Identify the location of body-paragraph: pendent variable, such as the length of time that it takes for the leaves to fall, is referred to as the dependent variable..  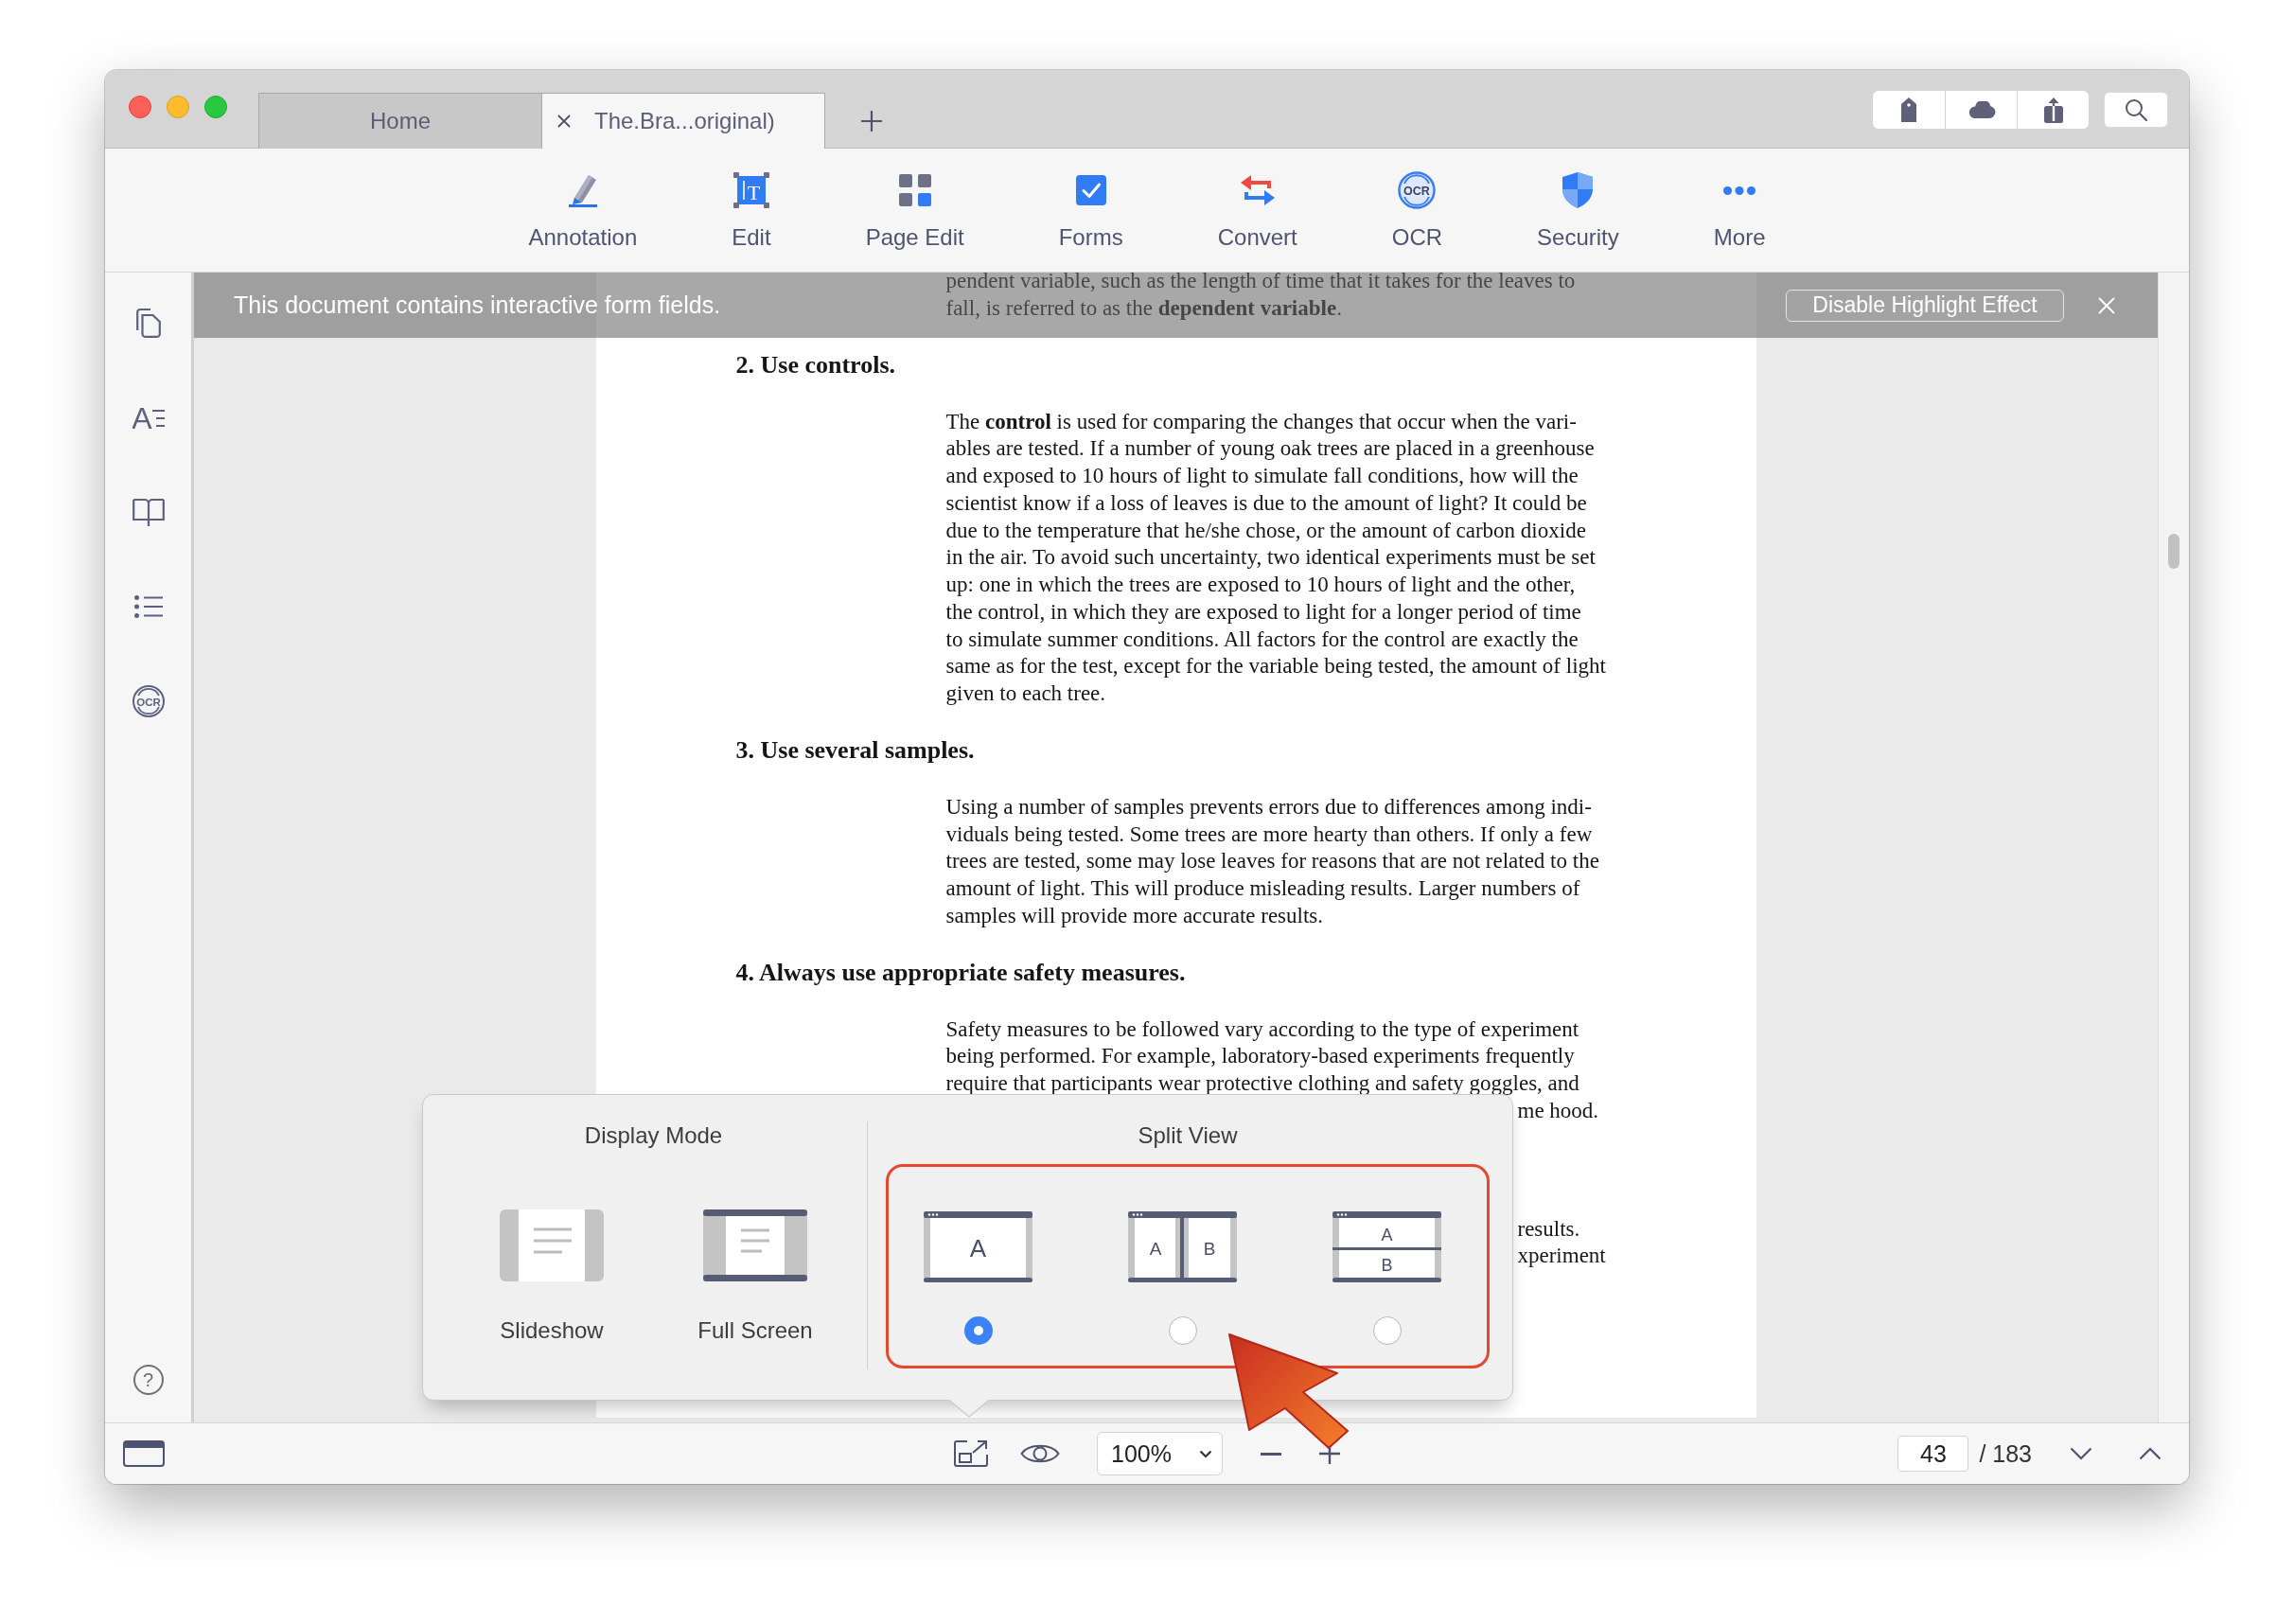
(1260, 298).